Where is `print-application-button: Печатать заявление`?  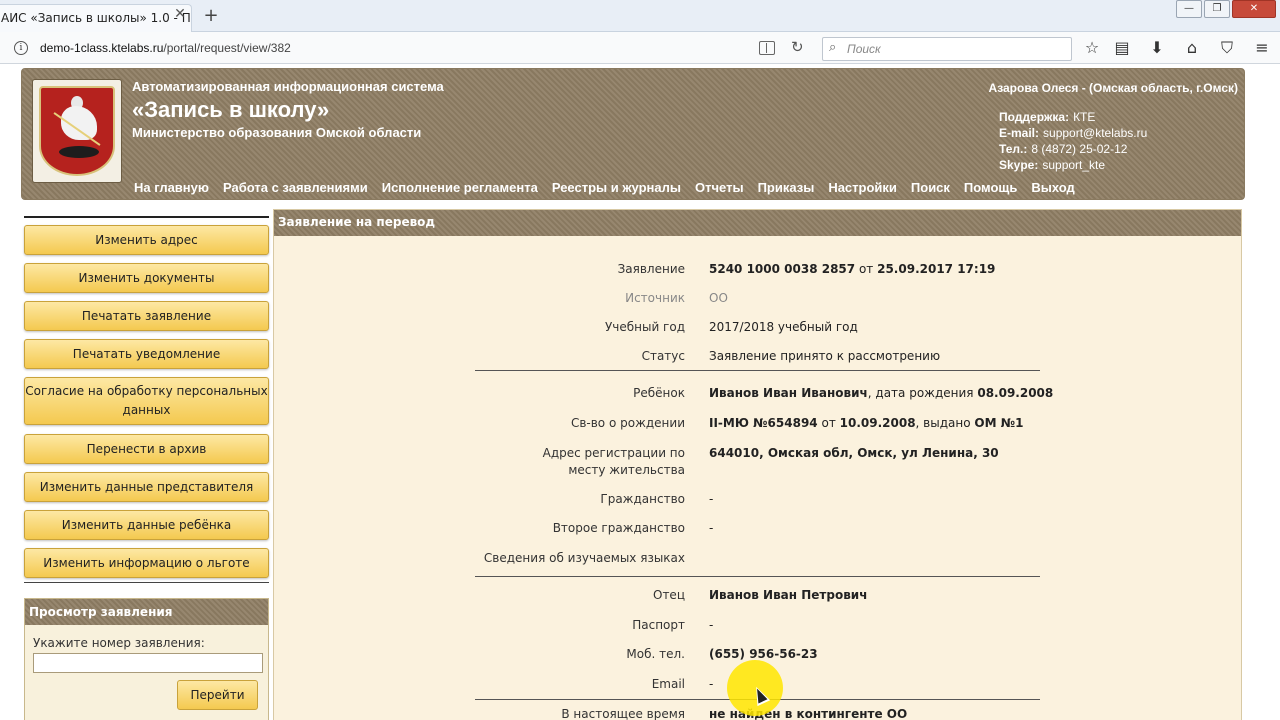
print-application-button: Печатать заявление is located at coordinates (146, 316).